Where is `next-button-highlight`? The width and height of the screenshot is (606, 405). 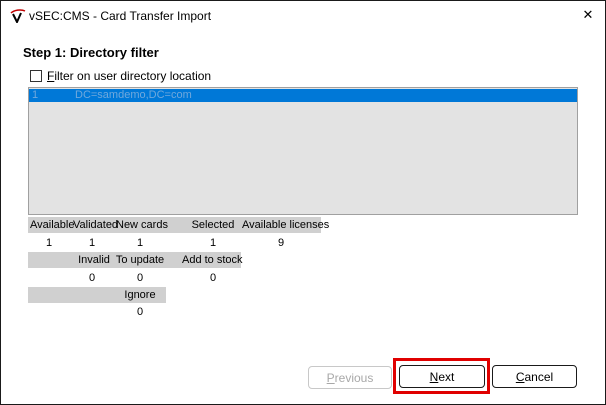 next-button-highlight is located at coordinates (441, 376).